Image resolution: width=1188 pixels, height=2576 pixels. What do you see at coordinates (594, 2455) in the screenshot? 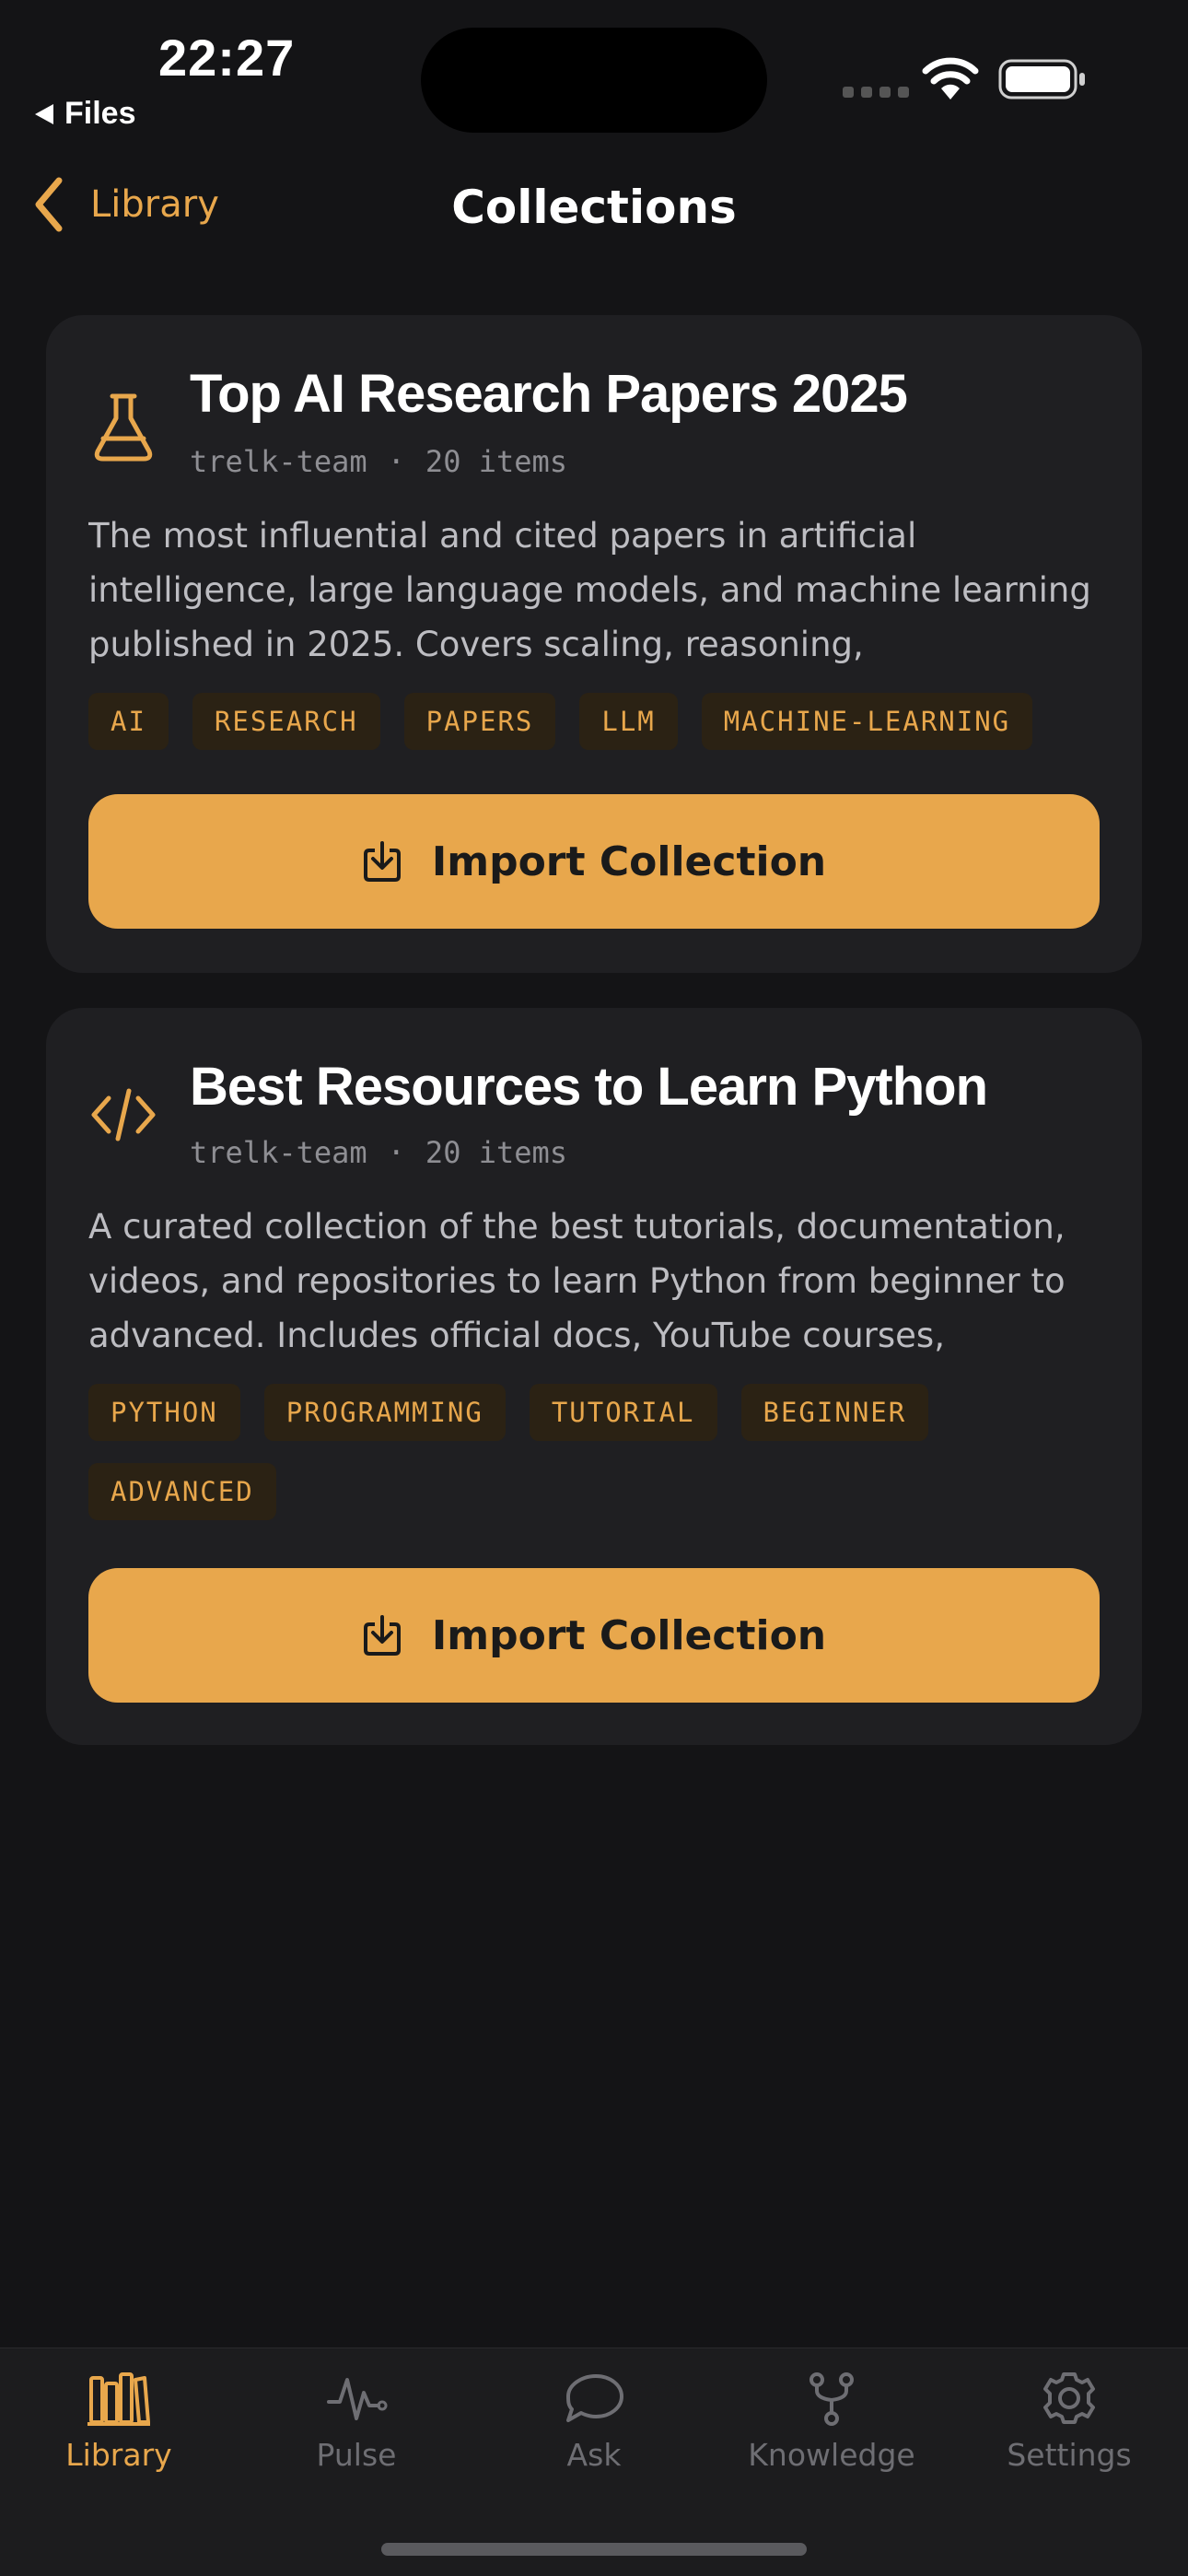
I see `tab-label: Ask` at bounding box center [594, 2455].